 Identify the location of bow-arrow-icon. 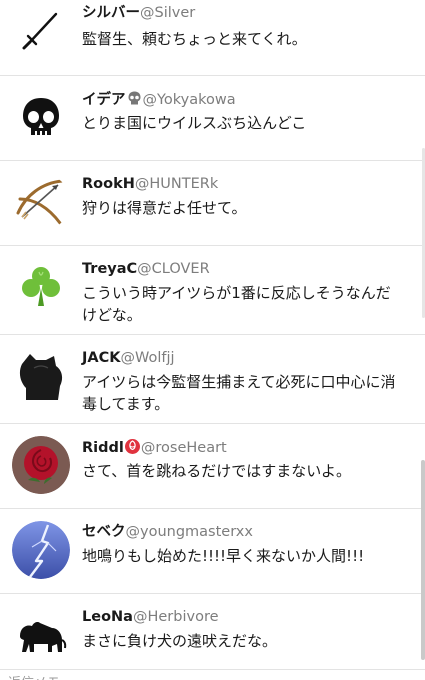
(41, 202).